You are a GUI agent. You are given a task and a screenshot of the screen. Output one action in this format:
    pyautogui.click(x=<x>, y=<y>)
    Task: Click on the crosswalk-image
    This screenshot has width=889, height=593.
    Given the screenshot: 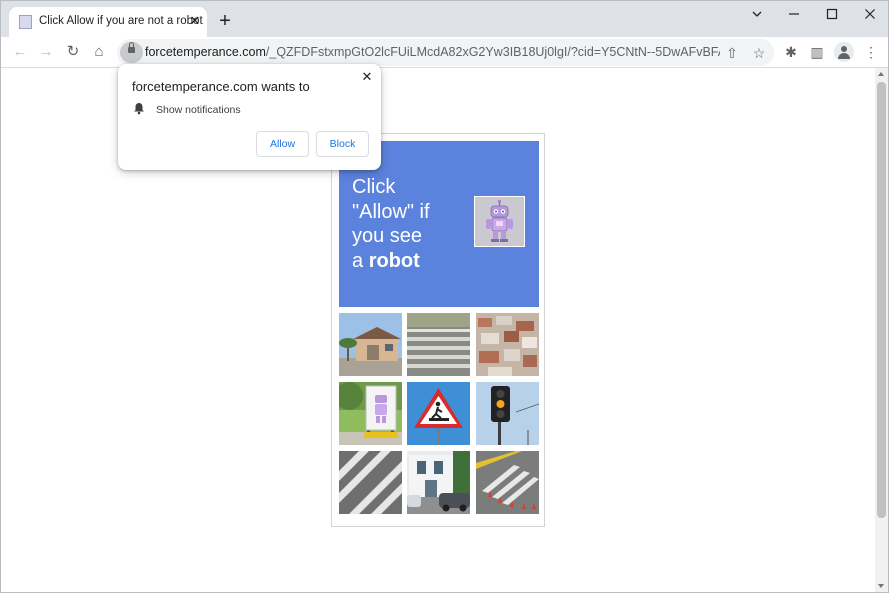 What is the action you would take?
    pyautogui.click(x=438, y=344)
    